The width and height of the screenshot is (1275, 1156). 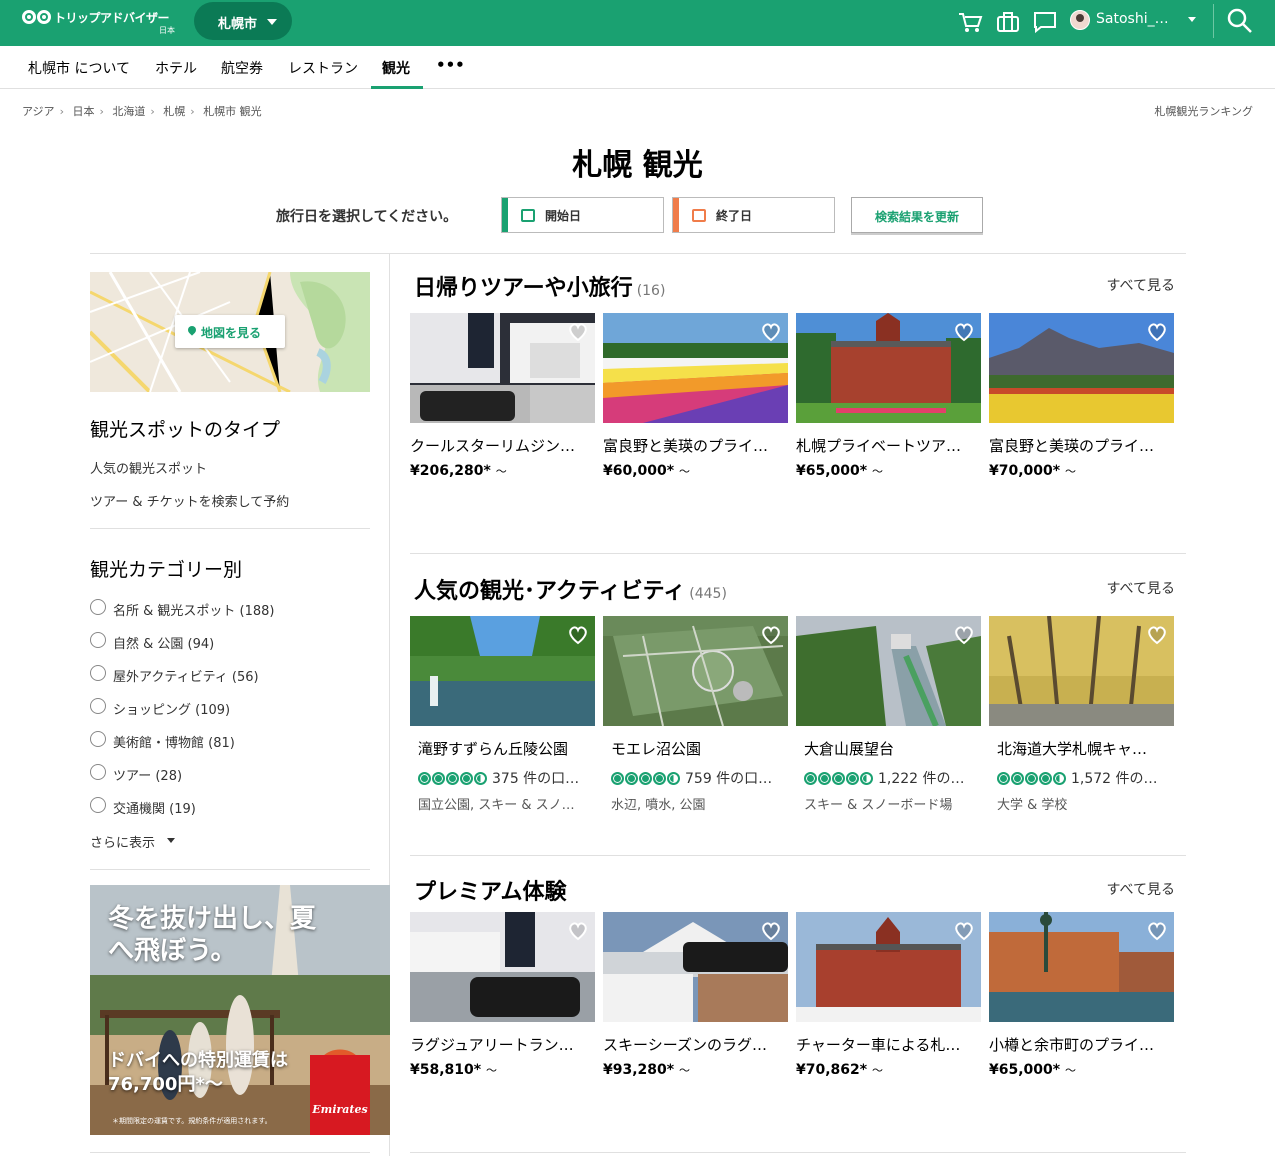 I want to click on nav-restaurants: レストラン, so click(x=323, y=68).